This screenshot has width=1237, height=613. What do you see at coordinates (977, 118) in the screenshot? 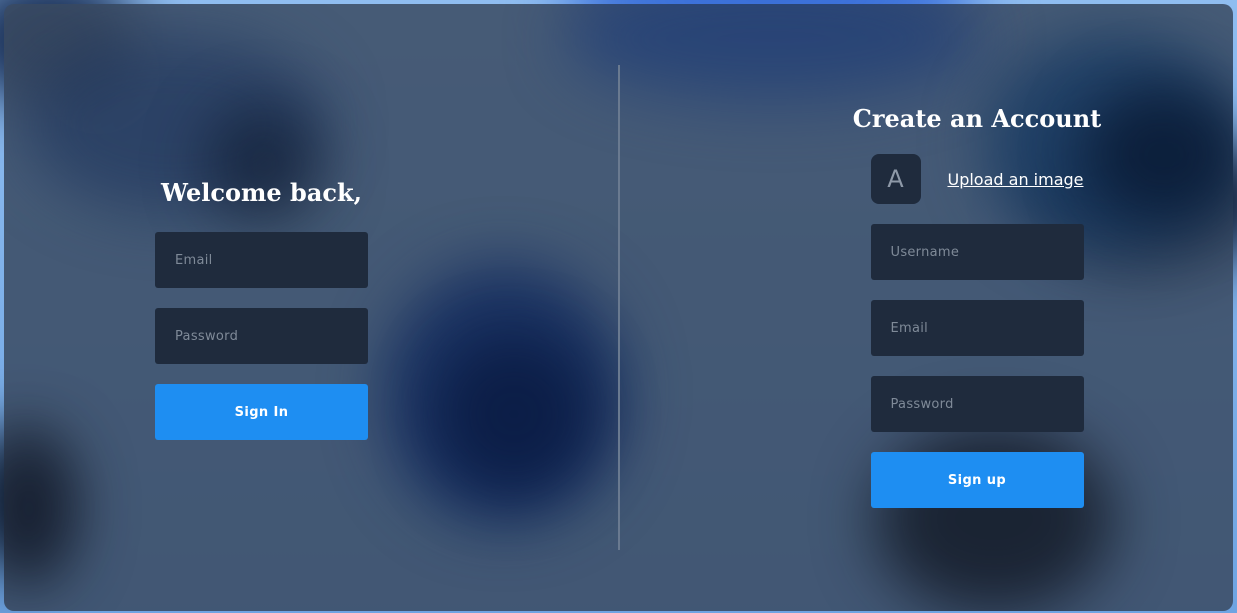
I see `signup-title: Create an Account` at bounding box center [977, 118].